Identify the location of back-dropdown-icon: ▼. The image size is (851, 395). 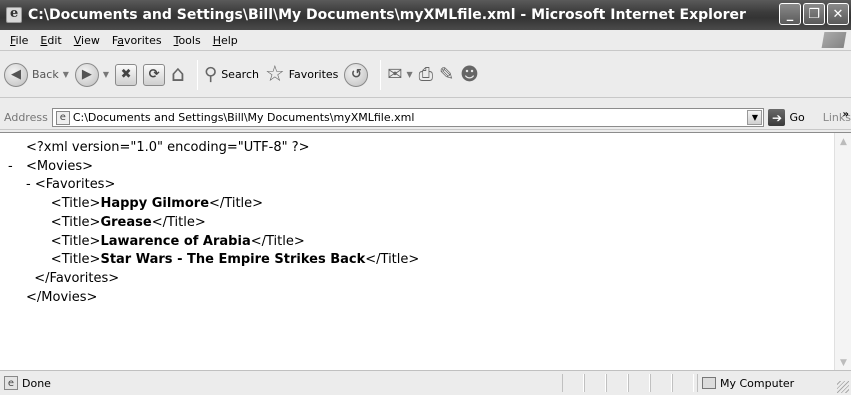
(66, 74).